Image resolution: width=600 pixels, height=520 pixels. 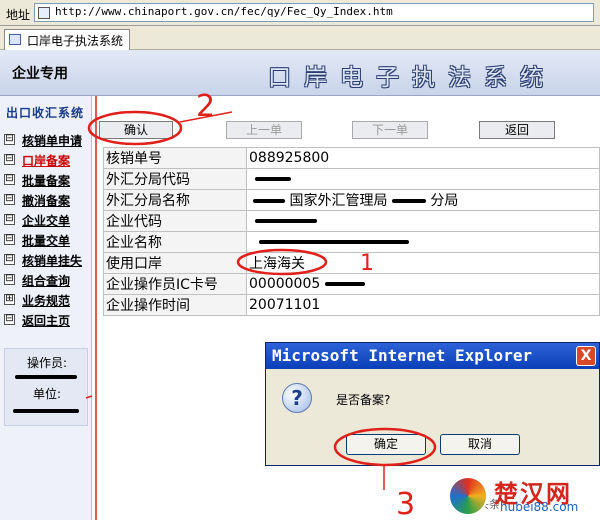 What do you see at coordinates (405, 503) in the screenshot?
I see `annotation-number-3: 3` at bounding box center [405, 503].